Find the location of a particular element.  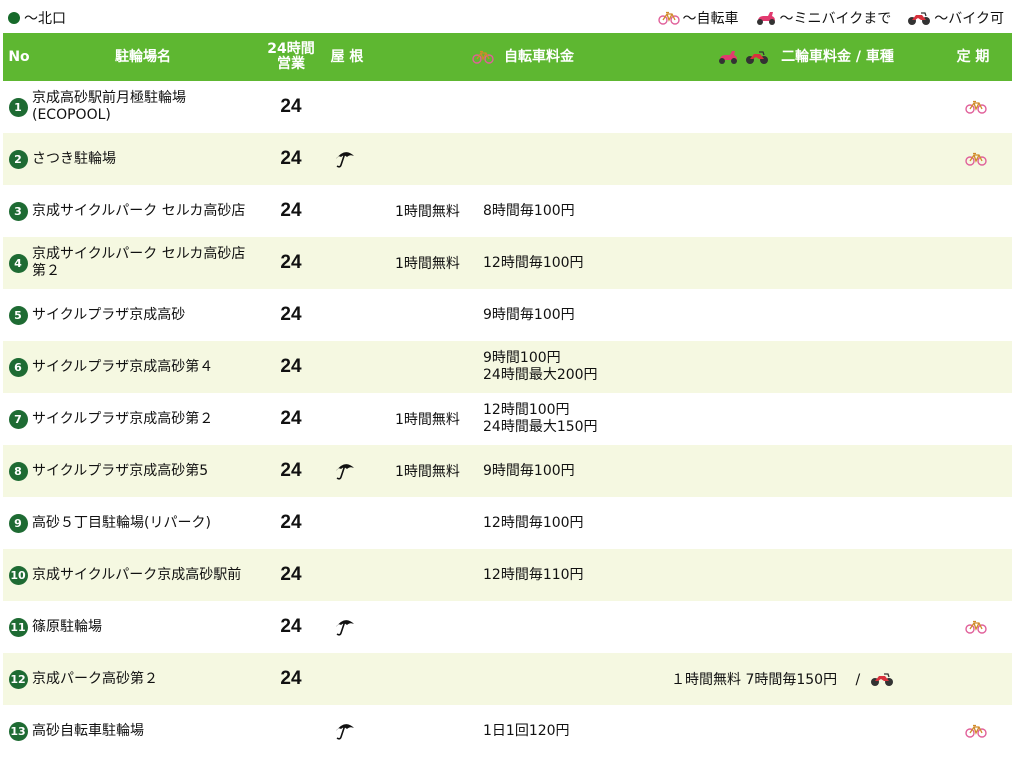

row-number: 7 is located at coordinates (18, 419).